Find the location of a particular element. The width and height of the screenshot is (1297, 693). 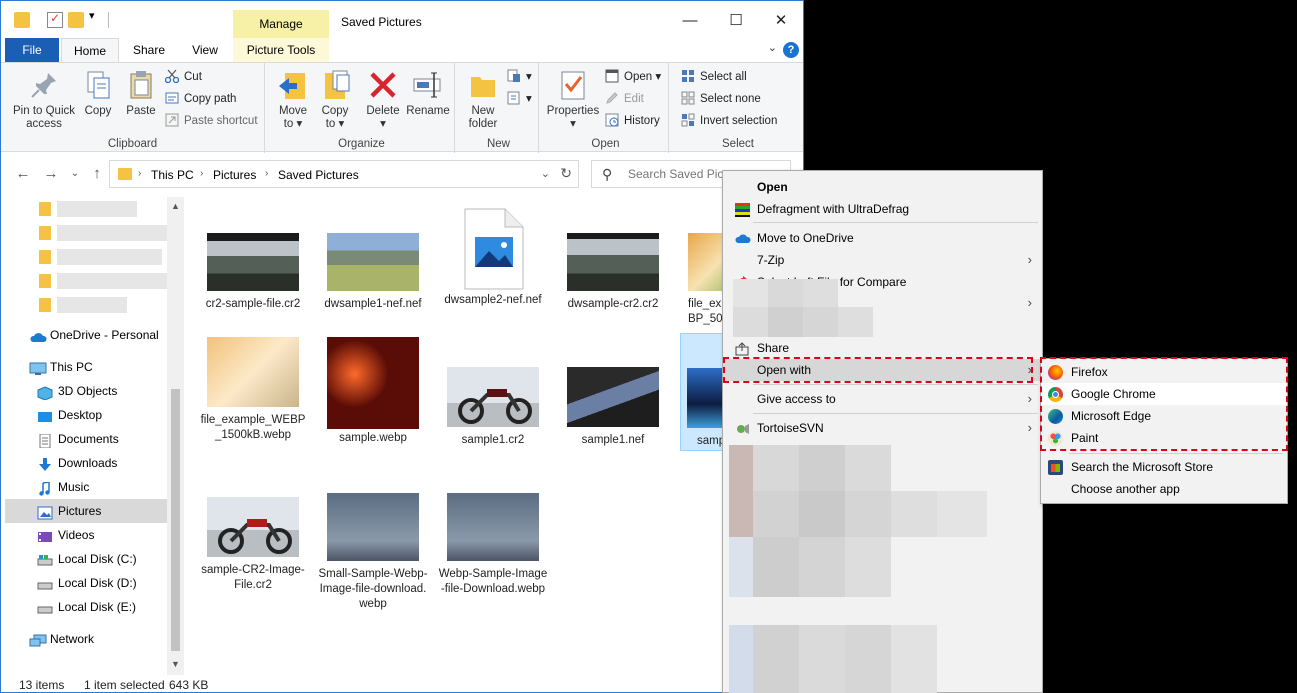

nav-item-network: Network is located at coordinates (86, 639).